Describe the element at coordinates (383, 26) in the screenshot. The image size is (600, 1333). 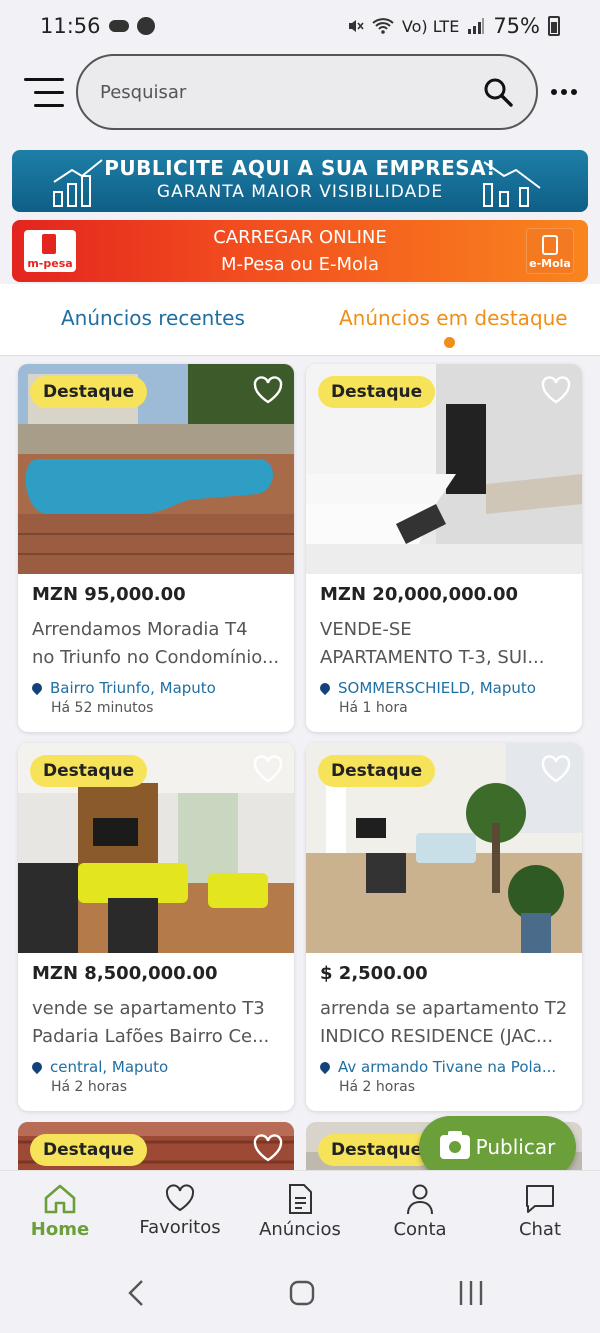
I see `wifi-icon` at that location.